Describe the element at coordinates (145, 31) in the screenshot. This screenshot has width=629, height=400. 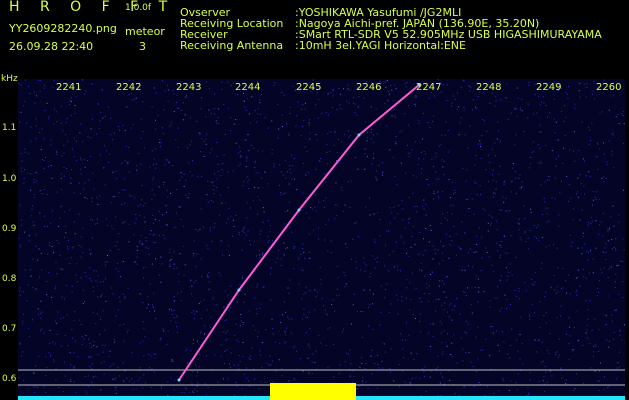
I see `mode-label: meteor` at that location.